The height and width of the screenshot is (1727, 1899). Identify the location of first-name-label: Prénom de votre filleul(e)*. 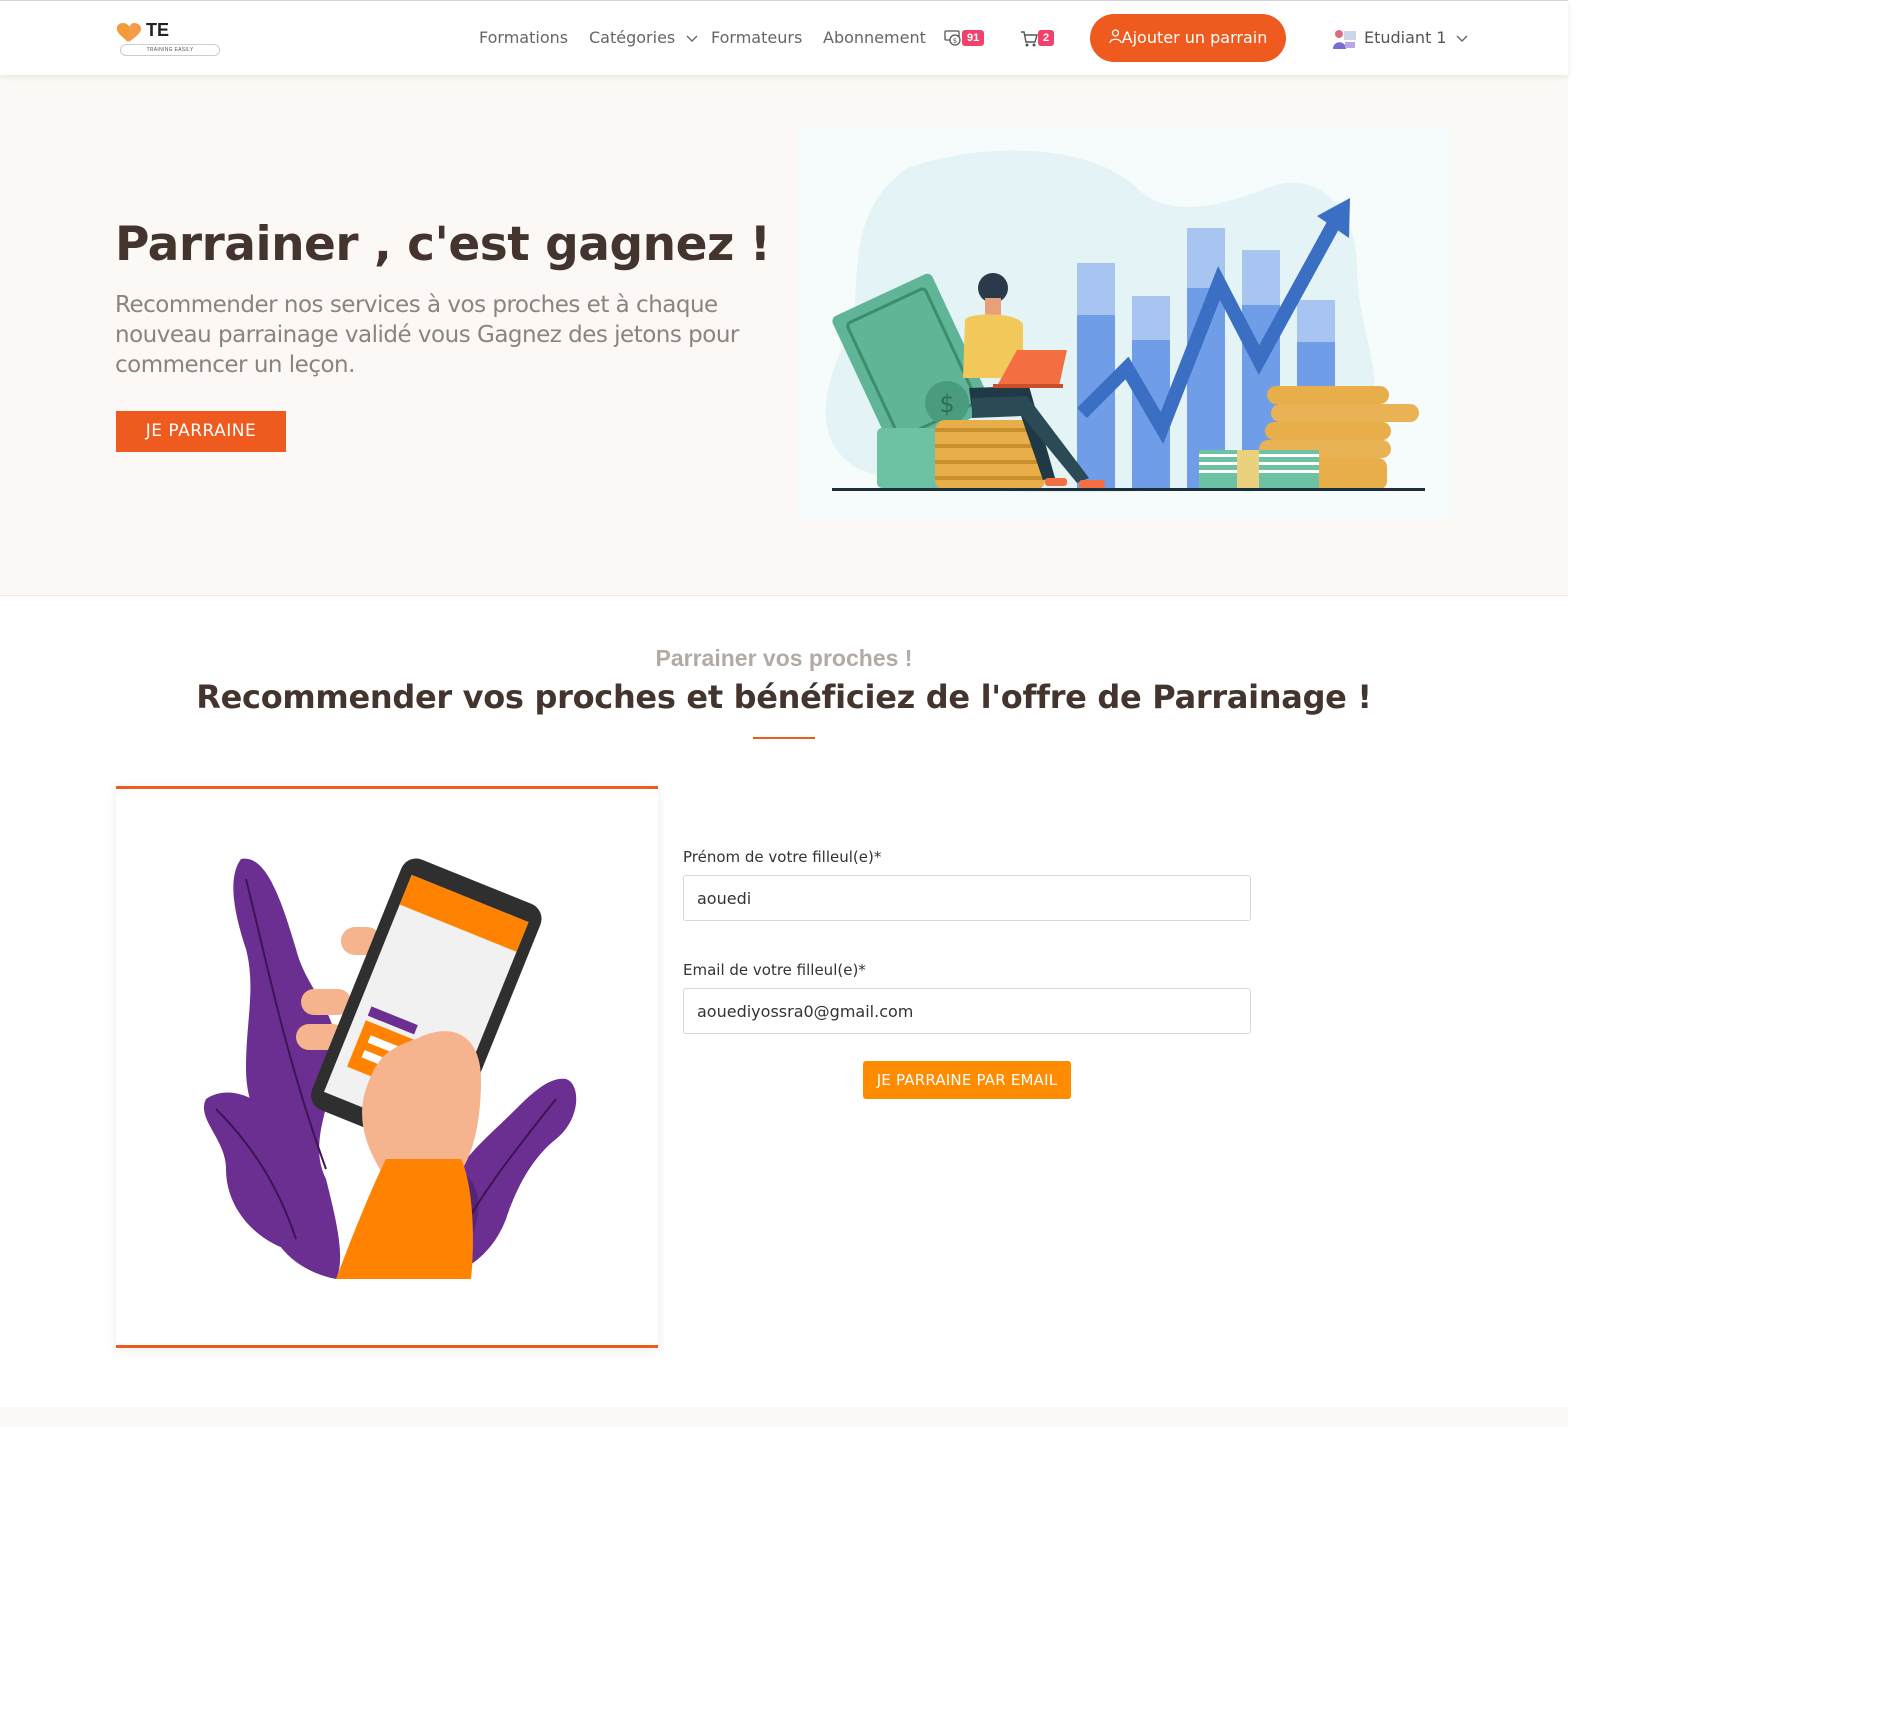
(782, 857).